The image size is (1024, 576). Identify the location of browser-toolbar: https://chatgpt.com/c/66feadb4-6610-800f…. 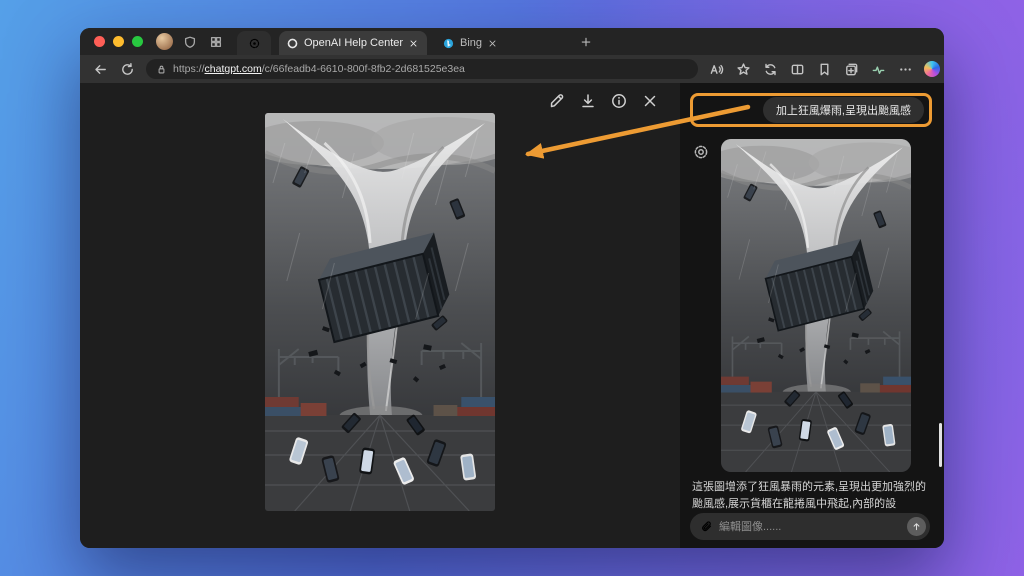
(512, 69).